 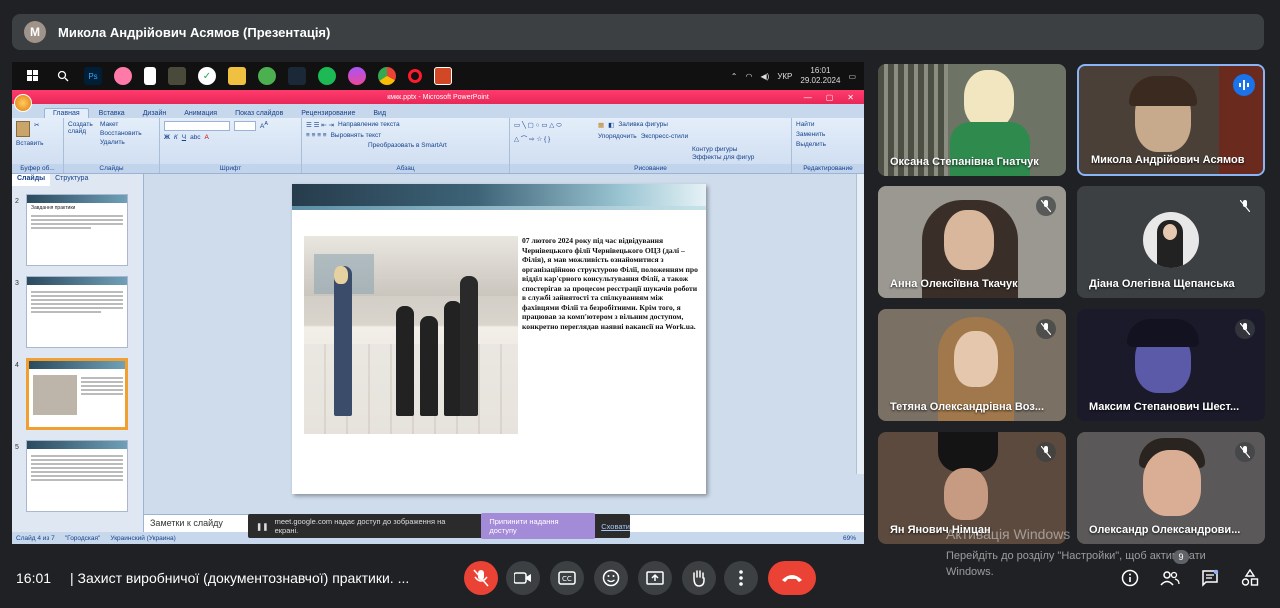 I want to click on windows-activation-watermark: Активація Windows, so click(x=1008, y=534).